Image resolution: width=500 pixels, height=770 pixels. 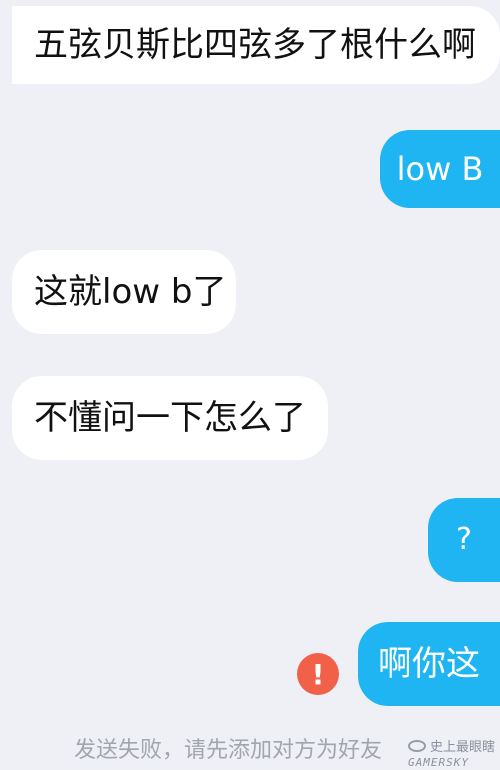 I want to click on message-outgoing: low B, so click(x=440, y=169).